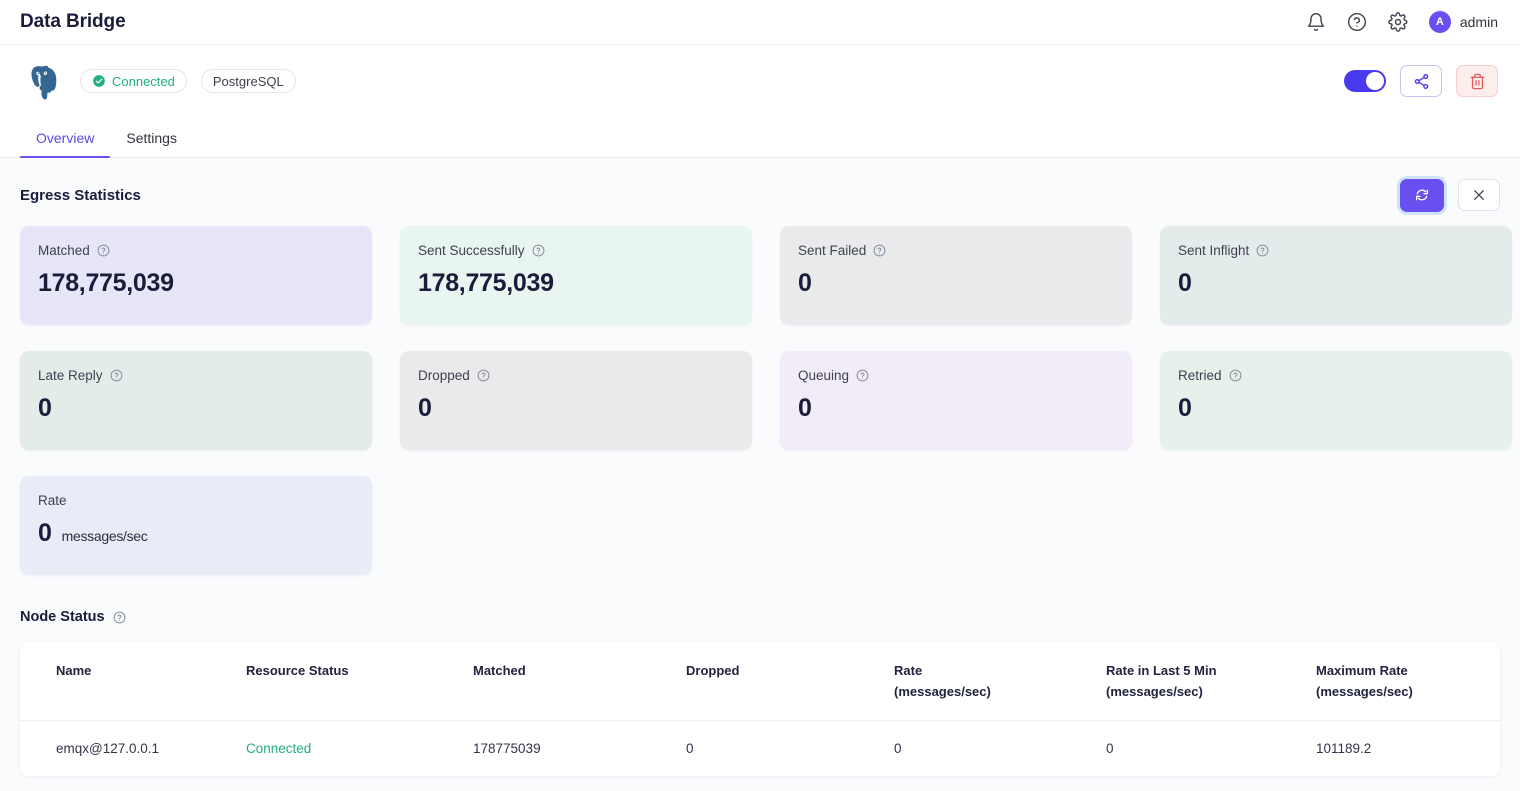 The image size is (1520, 791). What do you see at coordinates (1450, 195) in the screenshot?
I see `section-actions` at bounding box center [1450, 195].